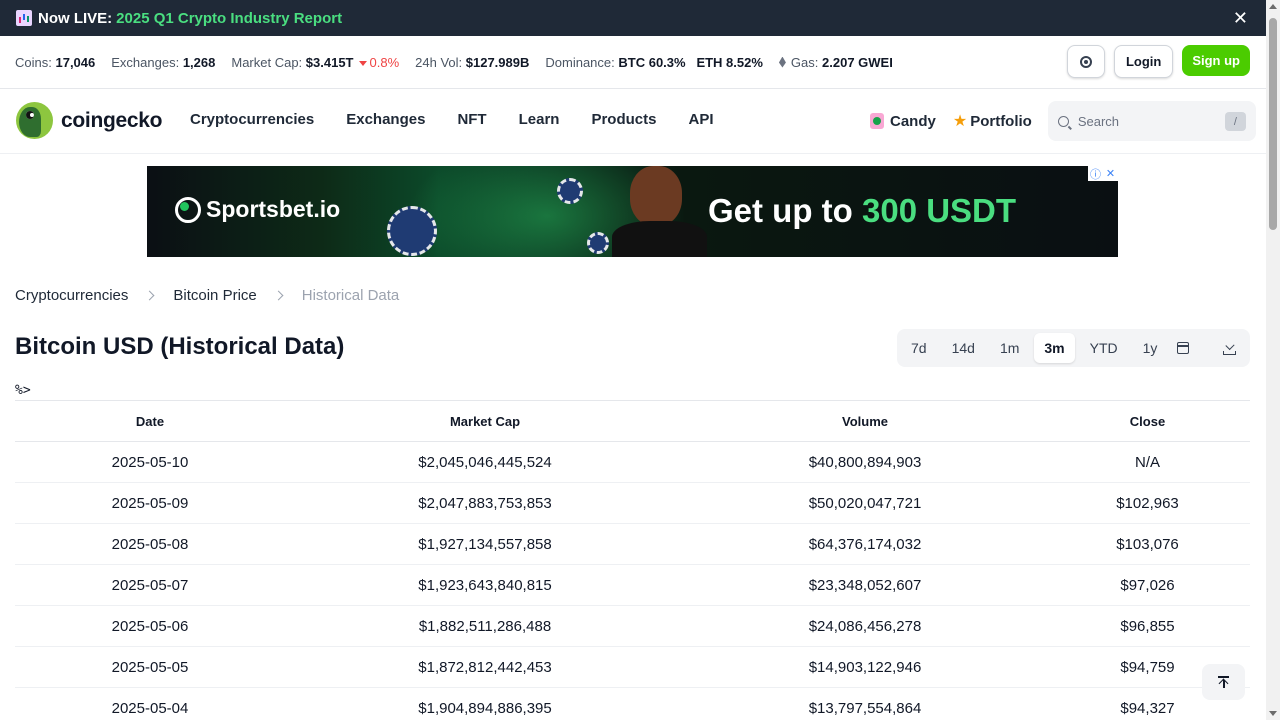 This screenshot has width=1280, height=720. I want to click on nav-link-exchanges: Exchanges, so click(385, 119).